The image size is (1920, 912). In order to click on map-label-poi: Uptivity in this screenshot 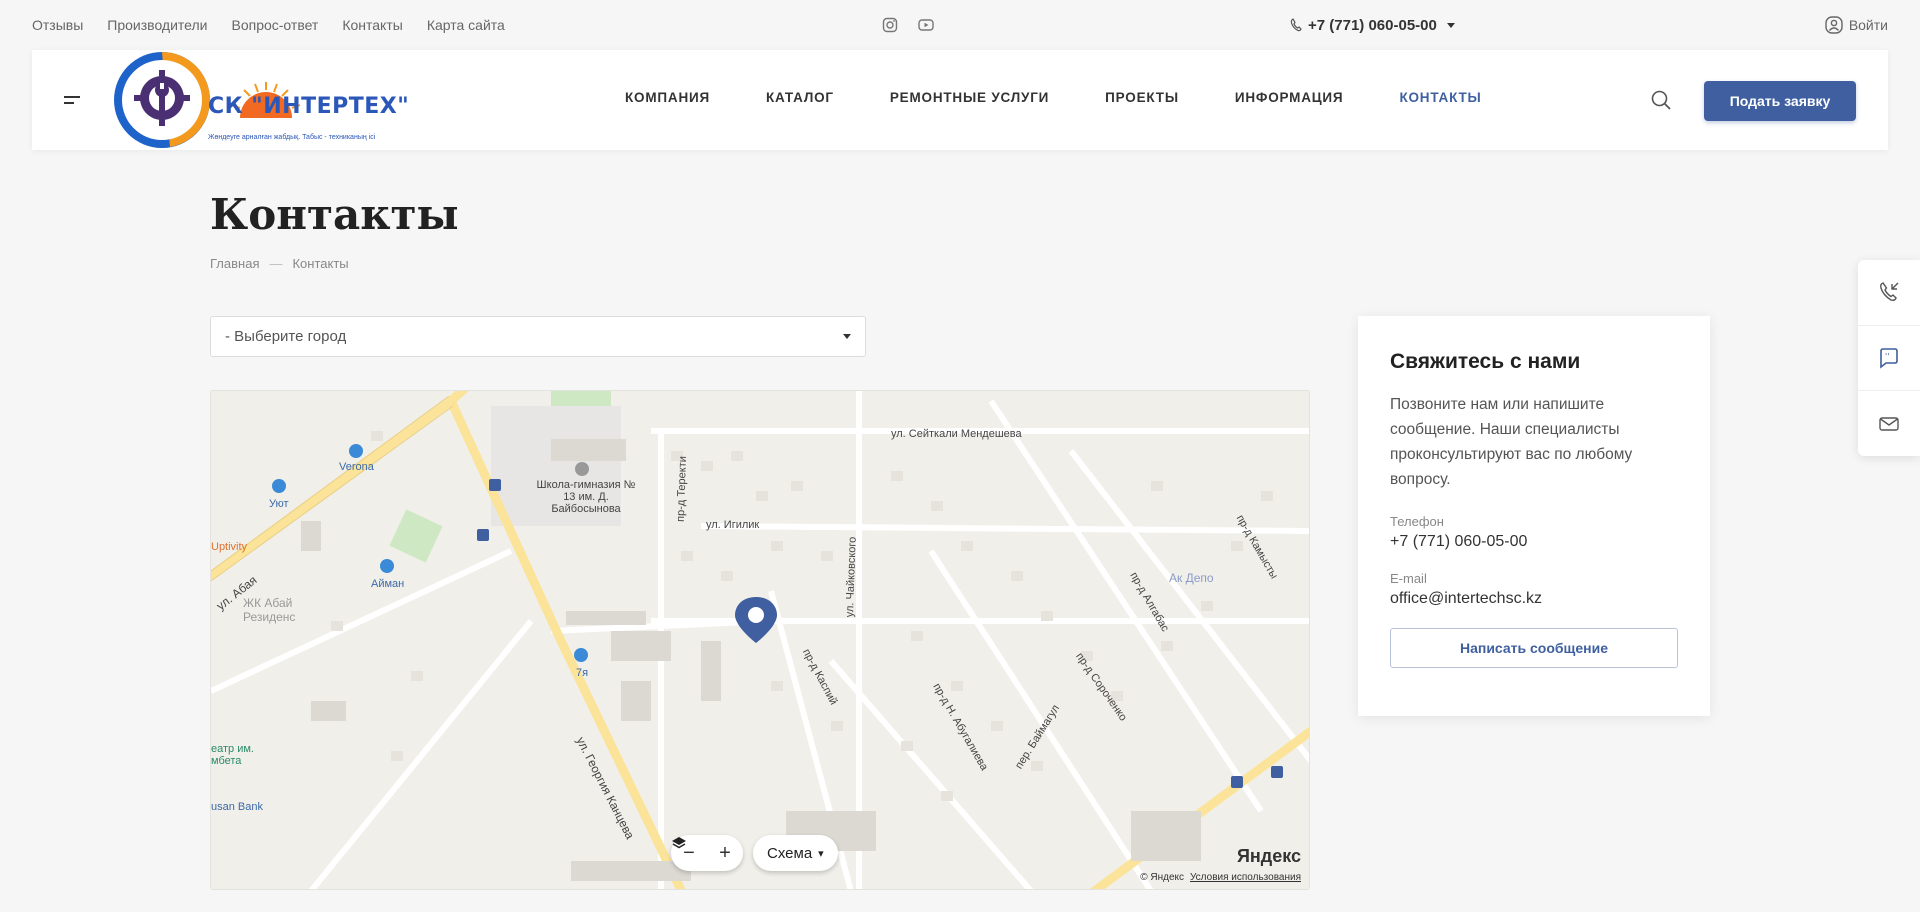, I will do `click(229, 547)`.